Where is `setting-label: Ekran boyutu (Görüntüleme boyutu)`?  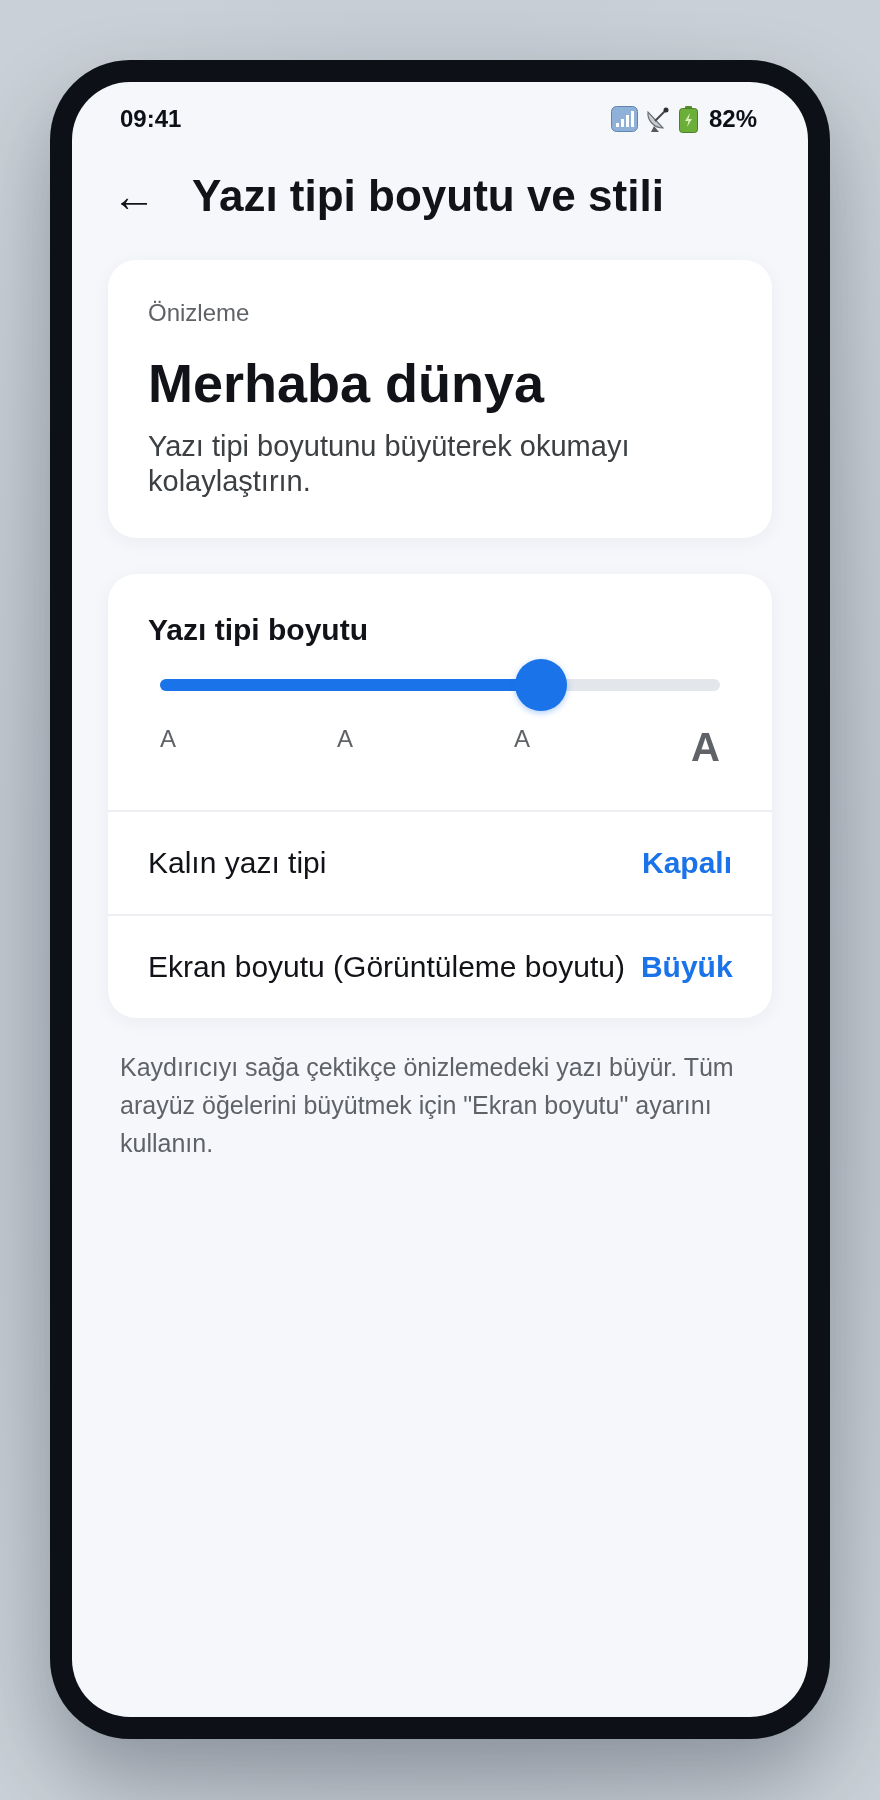 setting-label: Ekran boyutu (Görüntüleme boyutu) is located at coordinates (386, 967).